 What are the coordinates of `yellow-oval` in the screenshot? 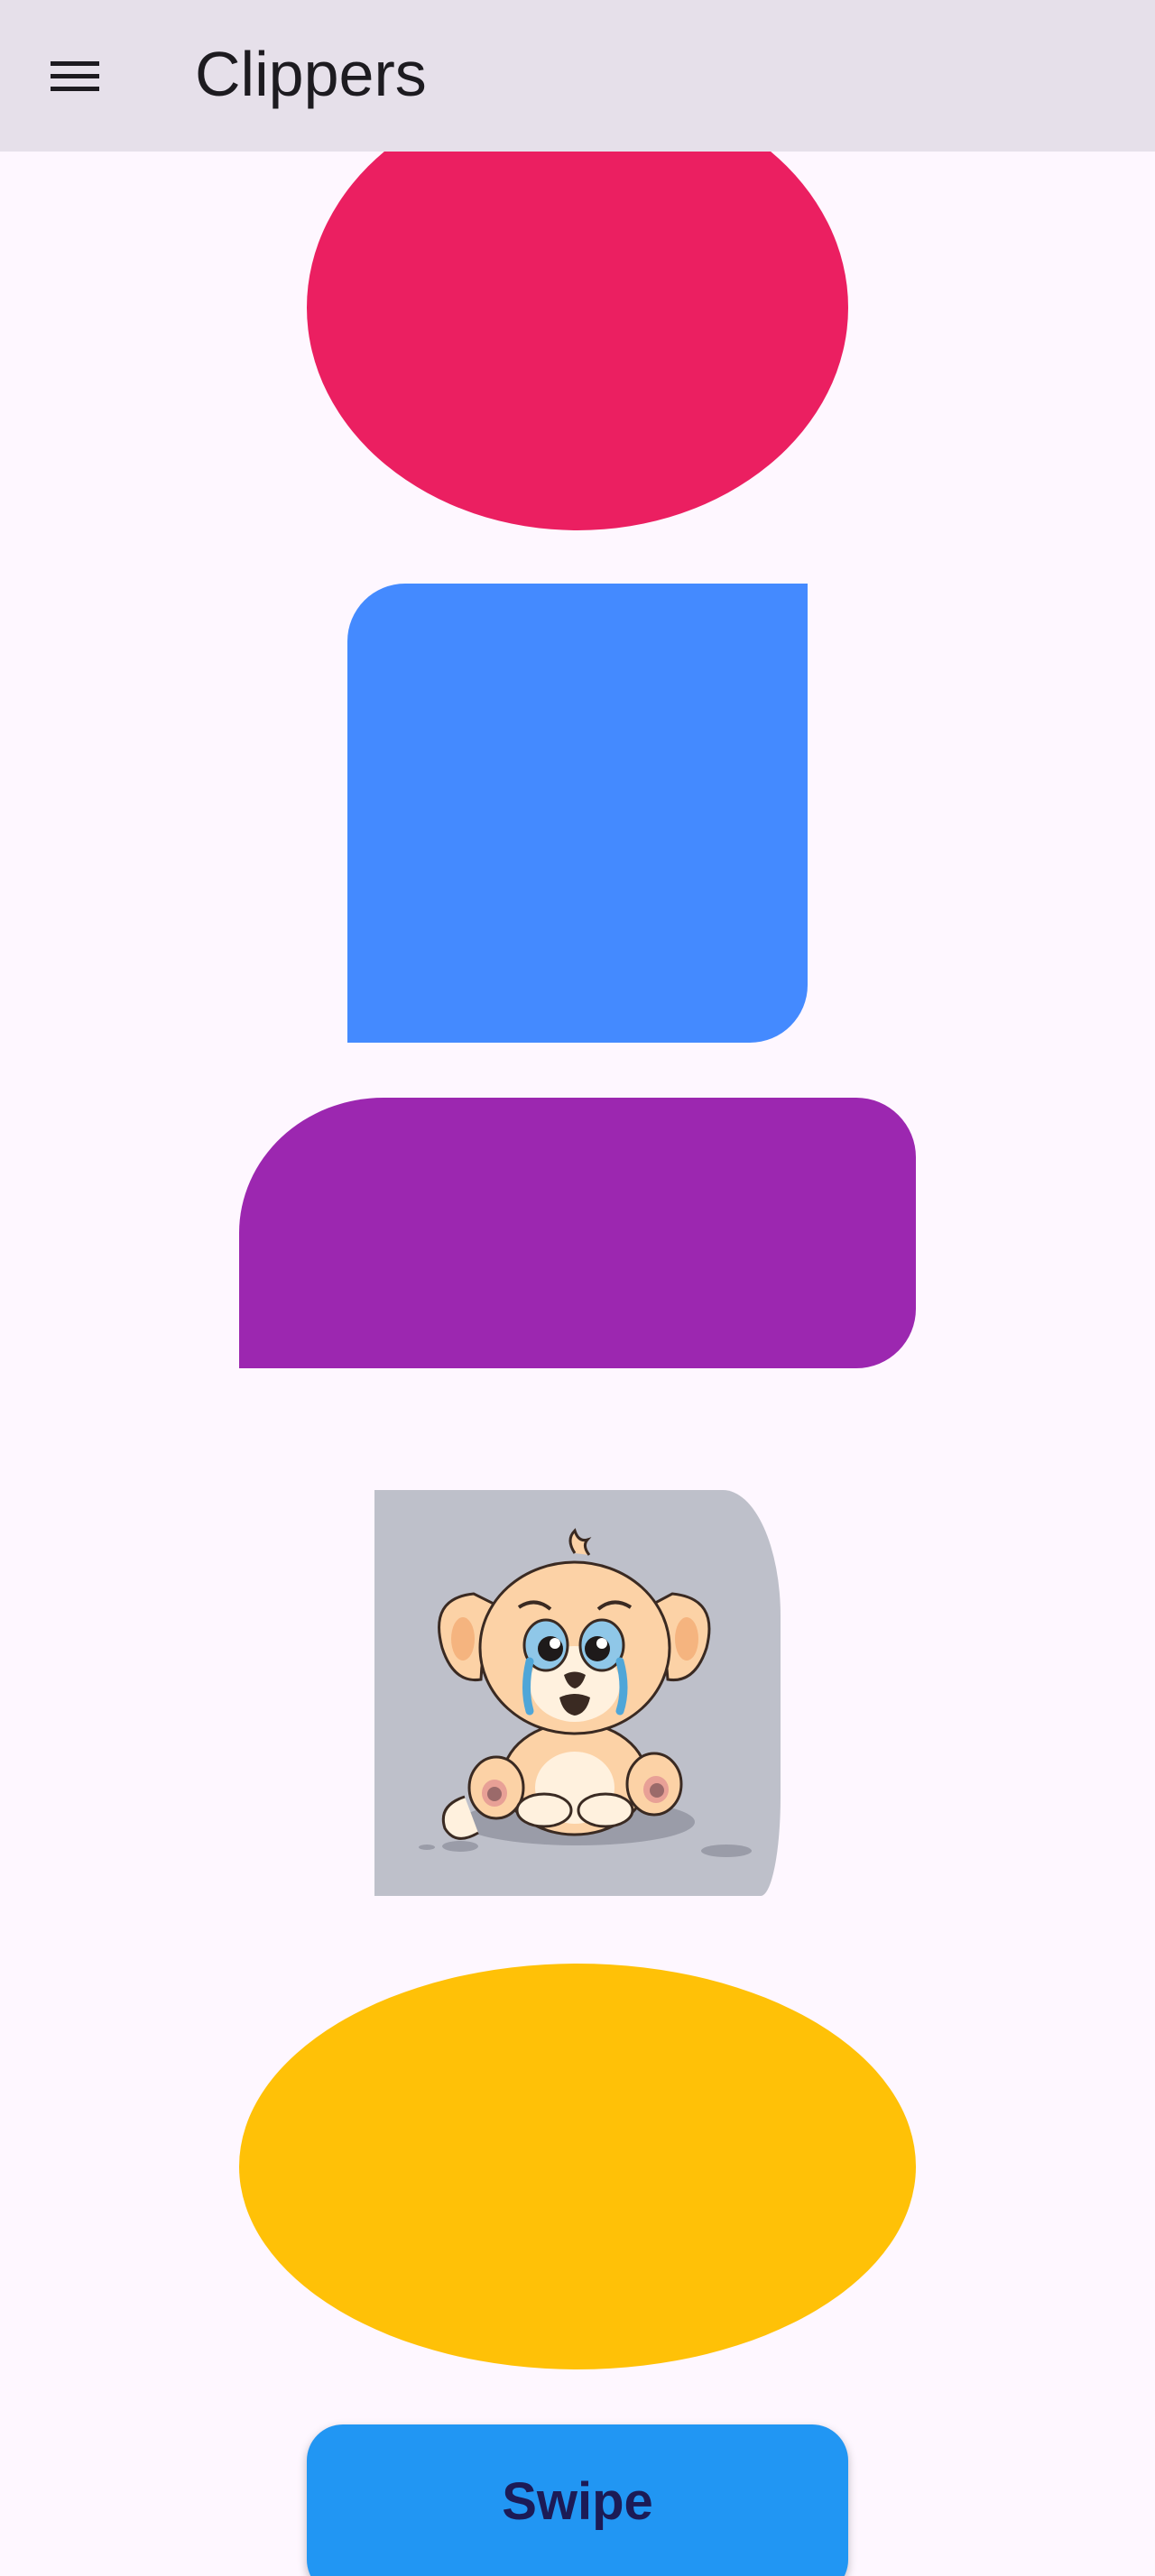 It's located at (577, 2166).